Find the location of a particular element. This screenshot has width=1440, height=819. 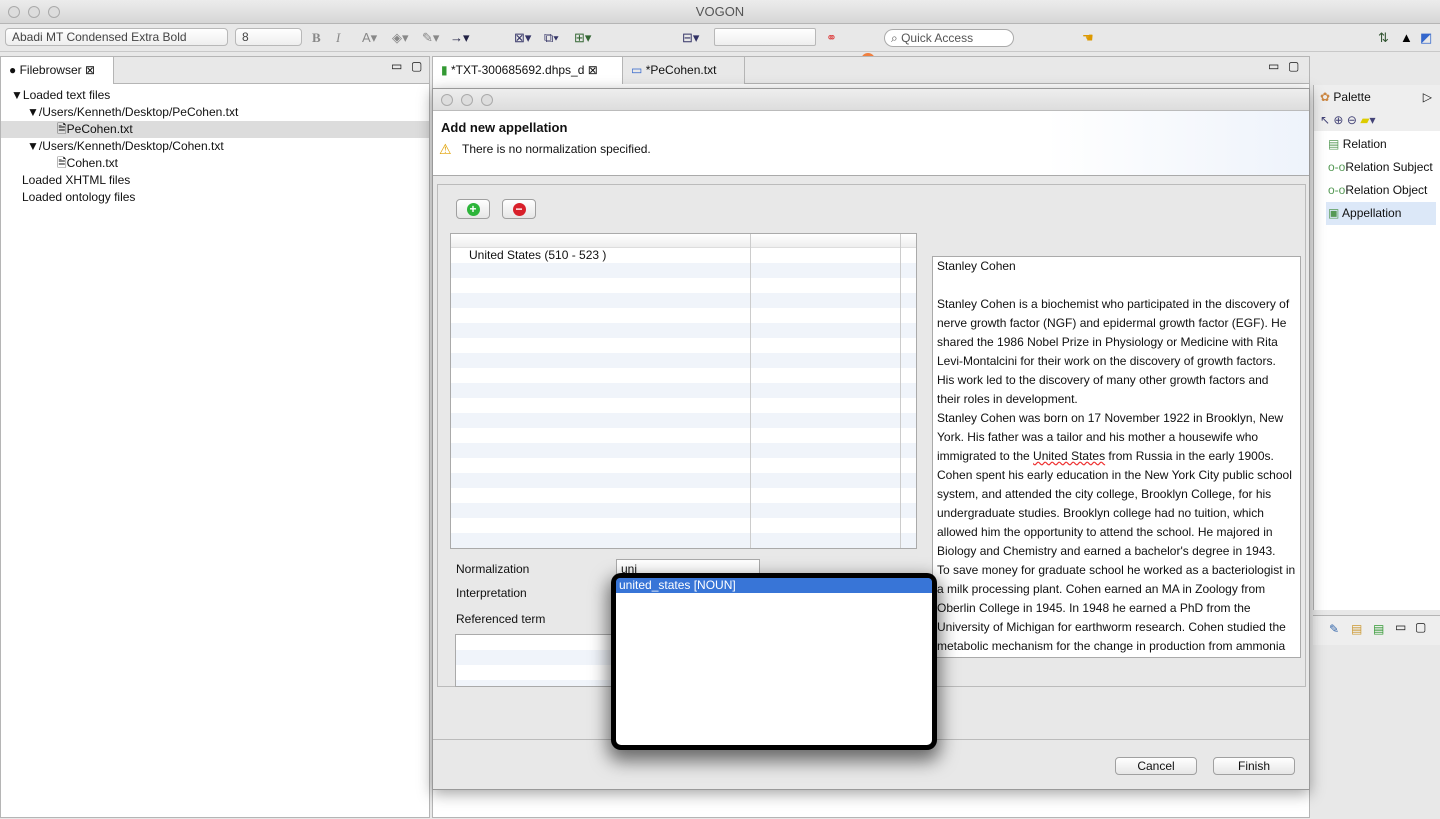

normalization-label: Normalization is located at coordinates (493, 569).